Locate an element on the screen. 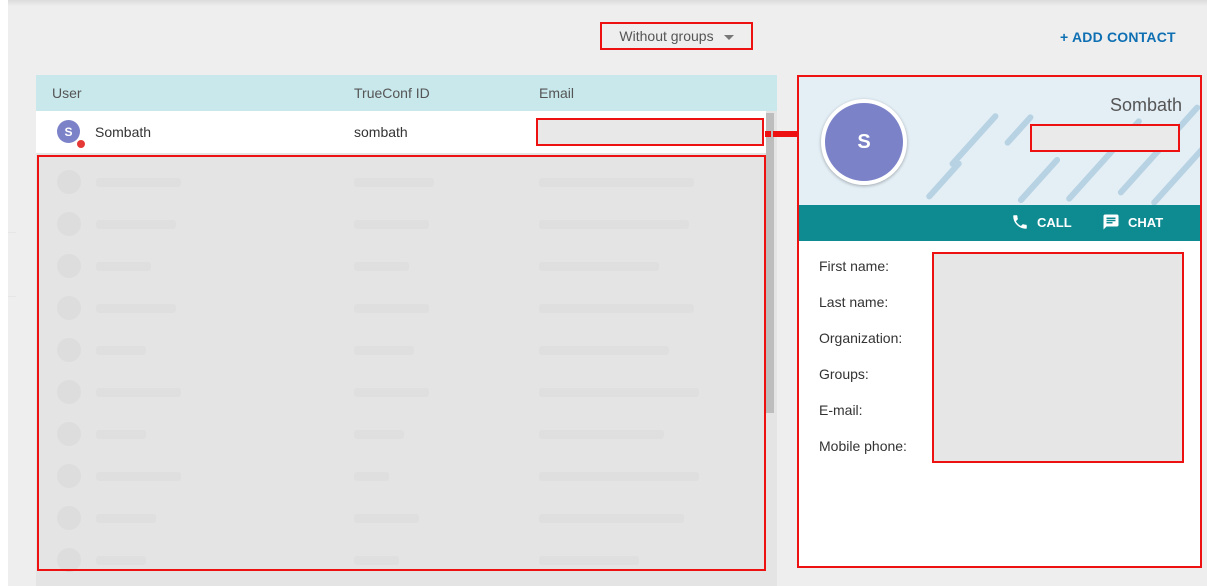 The height and width of the screenshot is (586, 1207). panel-footer-strip is located at coordinates (999, 577).